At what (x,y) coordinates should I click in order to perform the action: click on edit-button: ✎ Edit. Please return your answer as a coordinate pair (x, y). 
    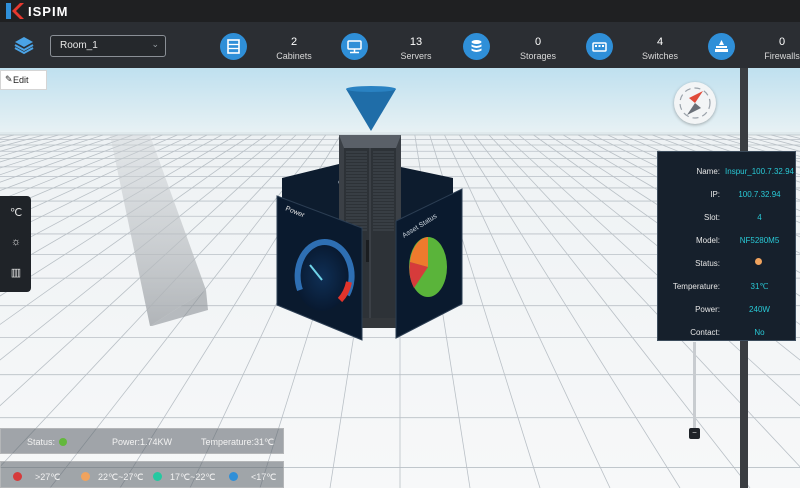
    Looking at the image, I should click on (23, 80).